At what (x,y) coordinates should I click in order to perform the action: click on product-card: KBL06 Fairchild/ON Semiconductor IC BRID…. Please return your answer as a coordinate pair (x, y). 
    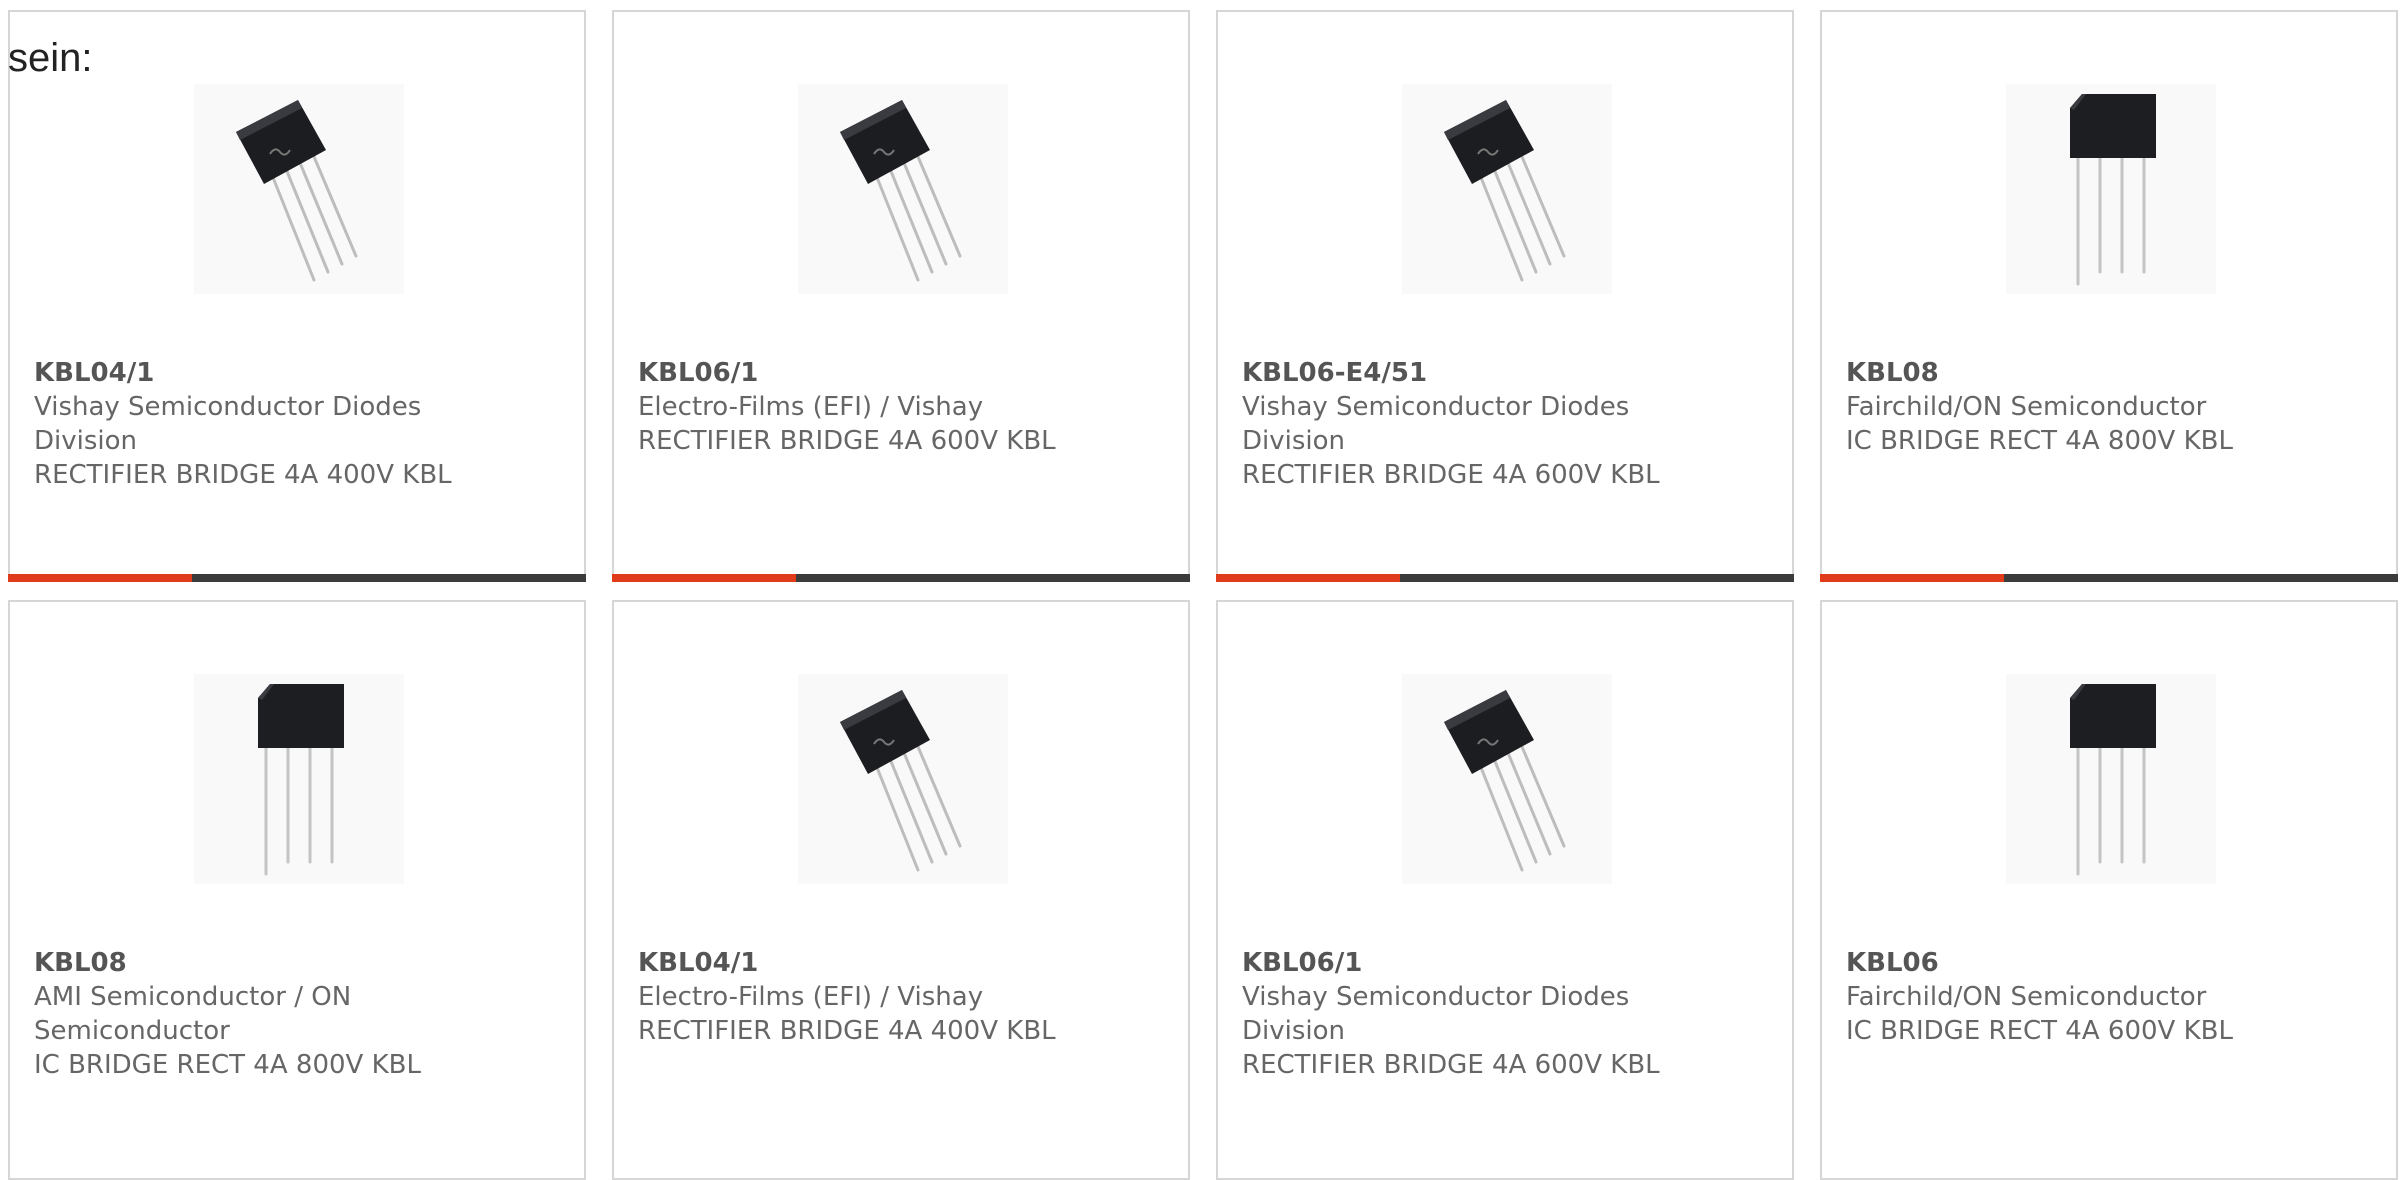
    Looking at the image, I should click on (2109, 890).